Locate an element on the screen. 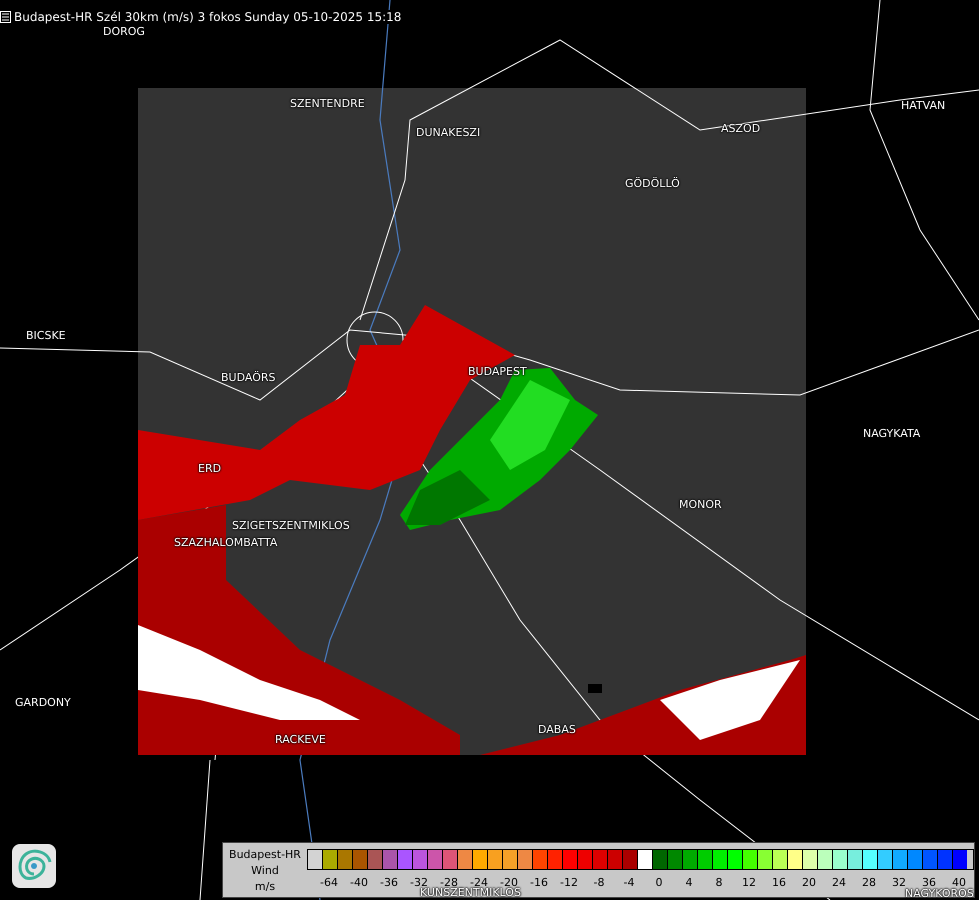 The height and width of the screenshot is (900, 979). place-label: DABAS is located at coordinates (557, 730).